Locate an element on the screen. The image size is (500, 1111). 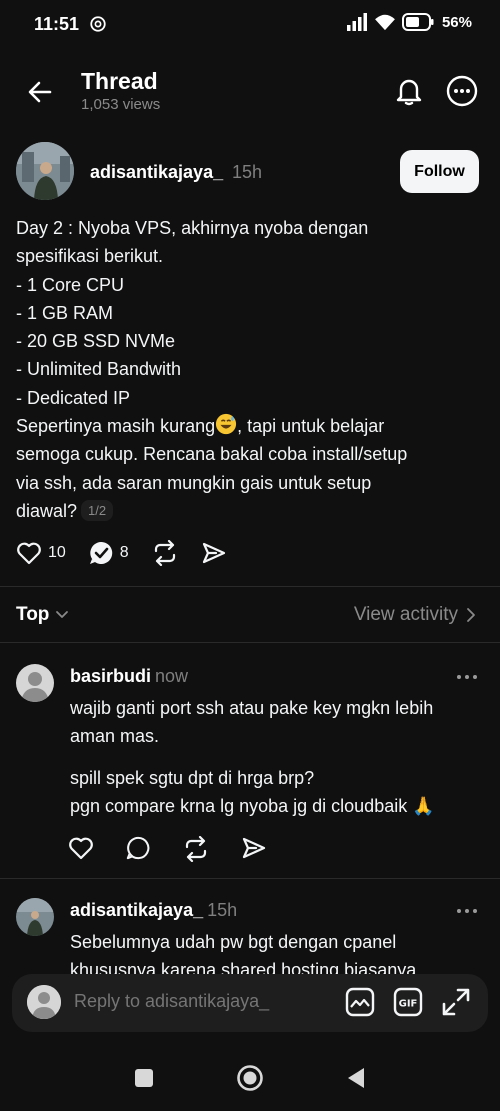
gif-icon: GIF is located at coordinates (408, 1002).